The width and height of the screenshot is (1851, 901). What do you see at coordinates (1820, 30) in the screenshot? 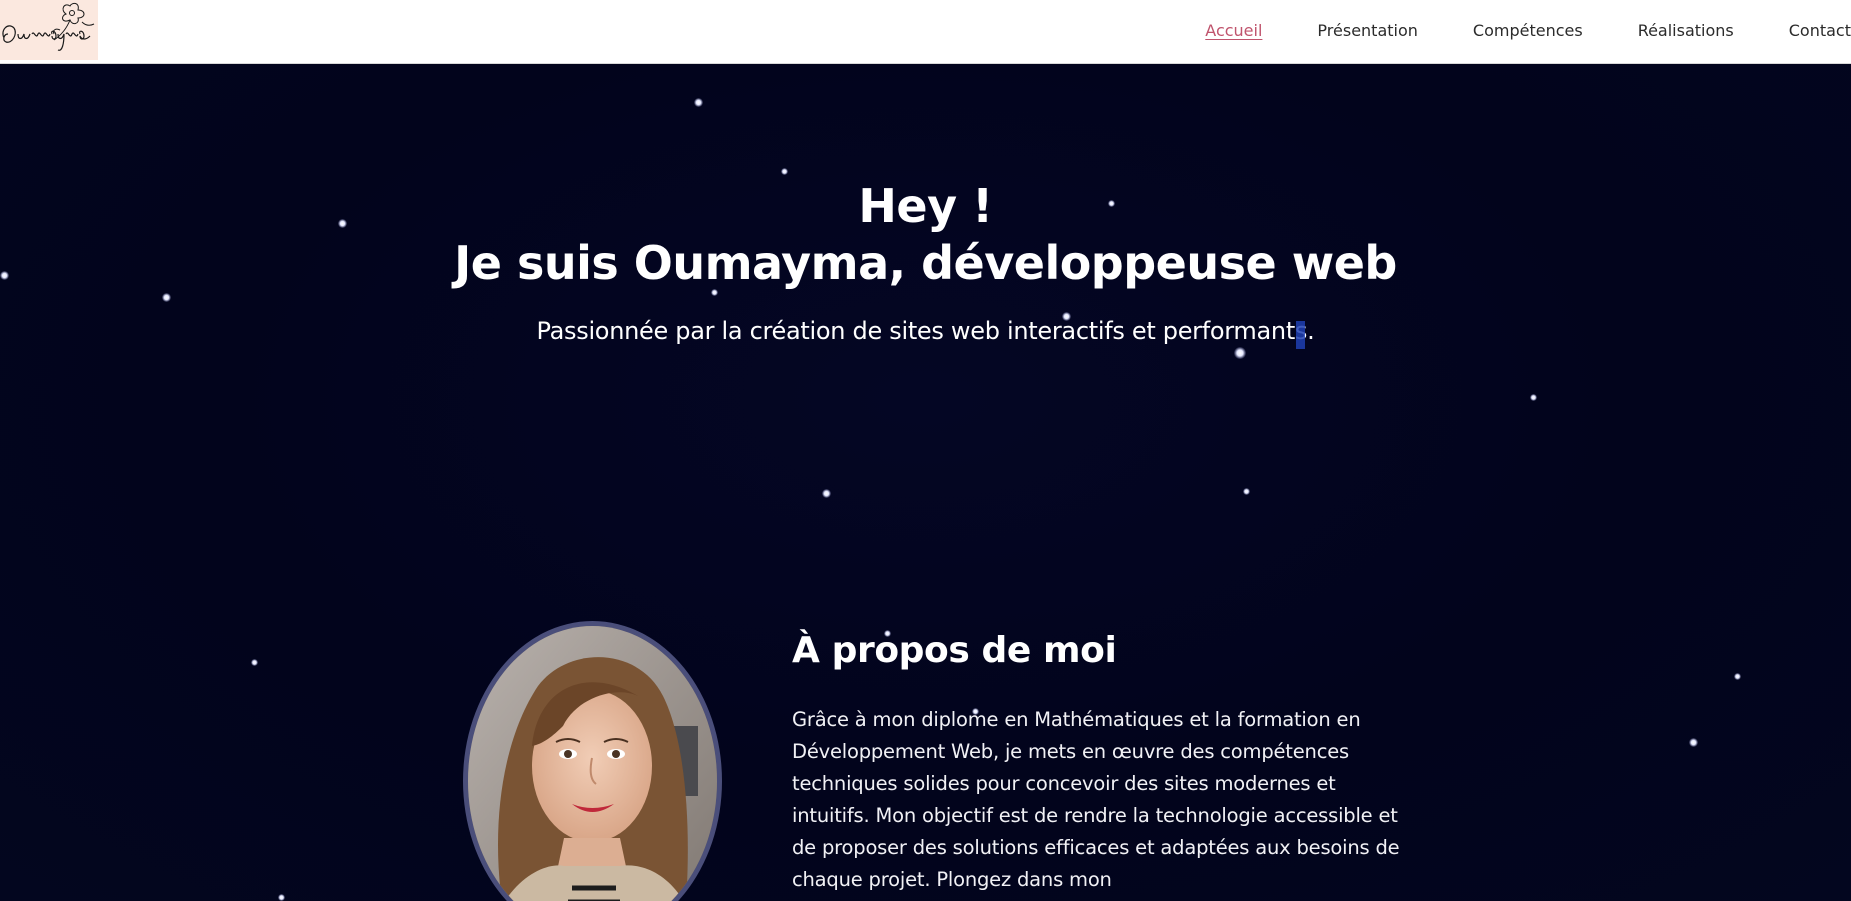
I see `nav-link-contact: Contact` at bounding box center [1820, 30].